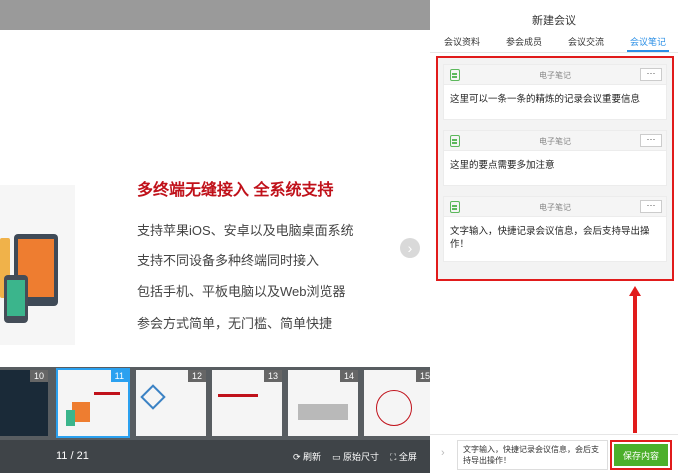  Describe the element at coordinates (545, 99) in the screenshot. I see `note-text: 这里可以一条一条的精炼的记录会议重要信息` at that location.